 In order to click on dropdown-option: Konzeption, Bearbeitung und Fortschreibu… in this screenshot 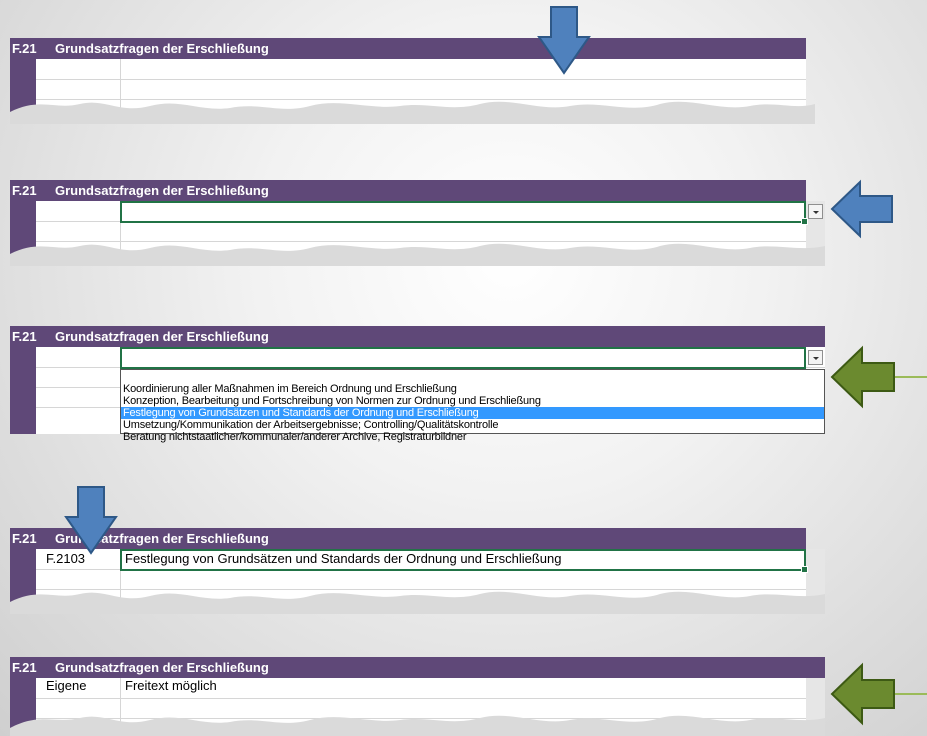, I will do `click(472, 401)`.